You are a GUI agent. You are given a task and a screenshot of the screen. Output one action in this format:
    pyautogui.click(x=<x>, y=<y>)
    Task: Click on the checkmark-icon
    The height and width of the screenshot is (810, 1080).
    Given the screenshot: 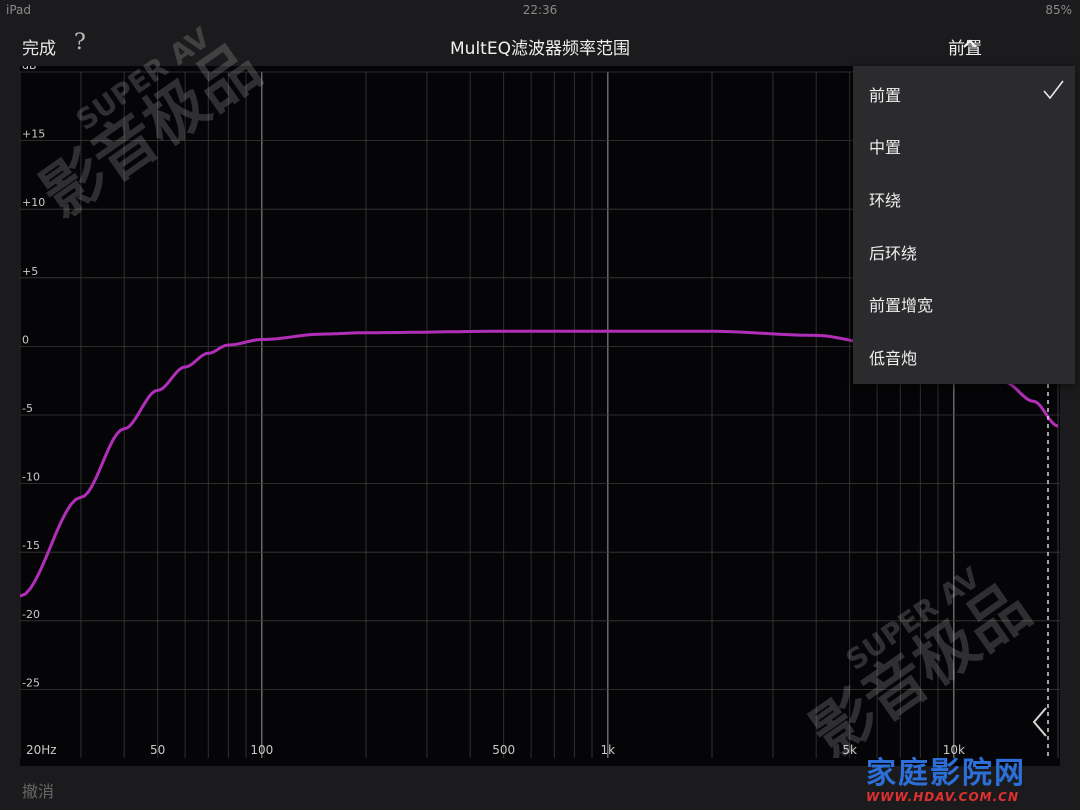 What is the action you would take?
    pyautogui.click(x=1053, y=90)
    